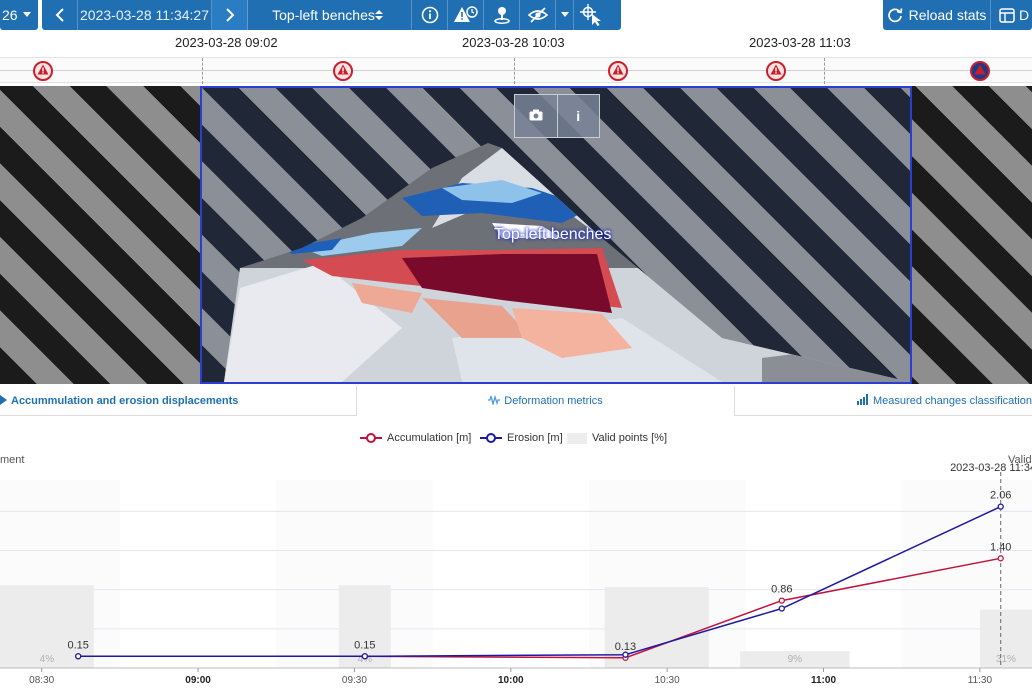  I want to click on period-selector: 26, so click(19, 15).